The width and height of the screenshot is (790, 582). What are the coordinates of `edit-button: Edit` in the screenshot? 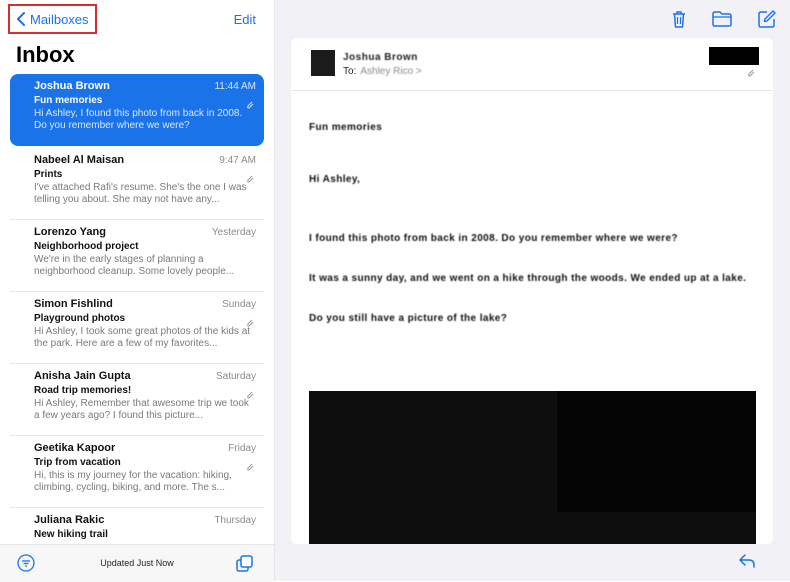 It's located at (245, 19).